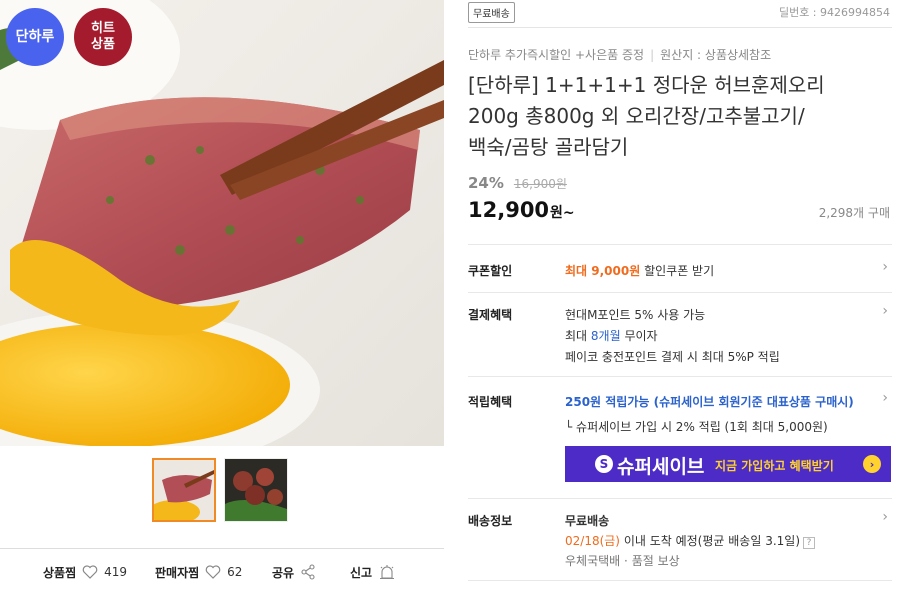 The height and width of the screenshot is (594, 900). I want to click on delivery-date: 02/18(금), so click(592, 541).